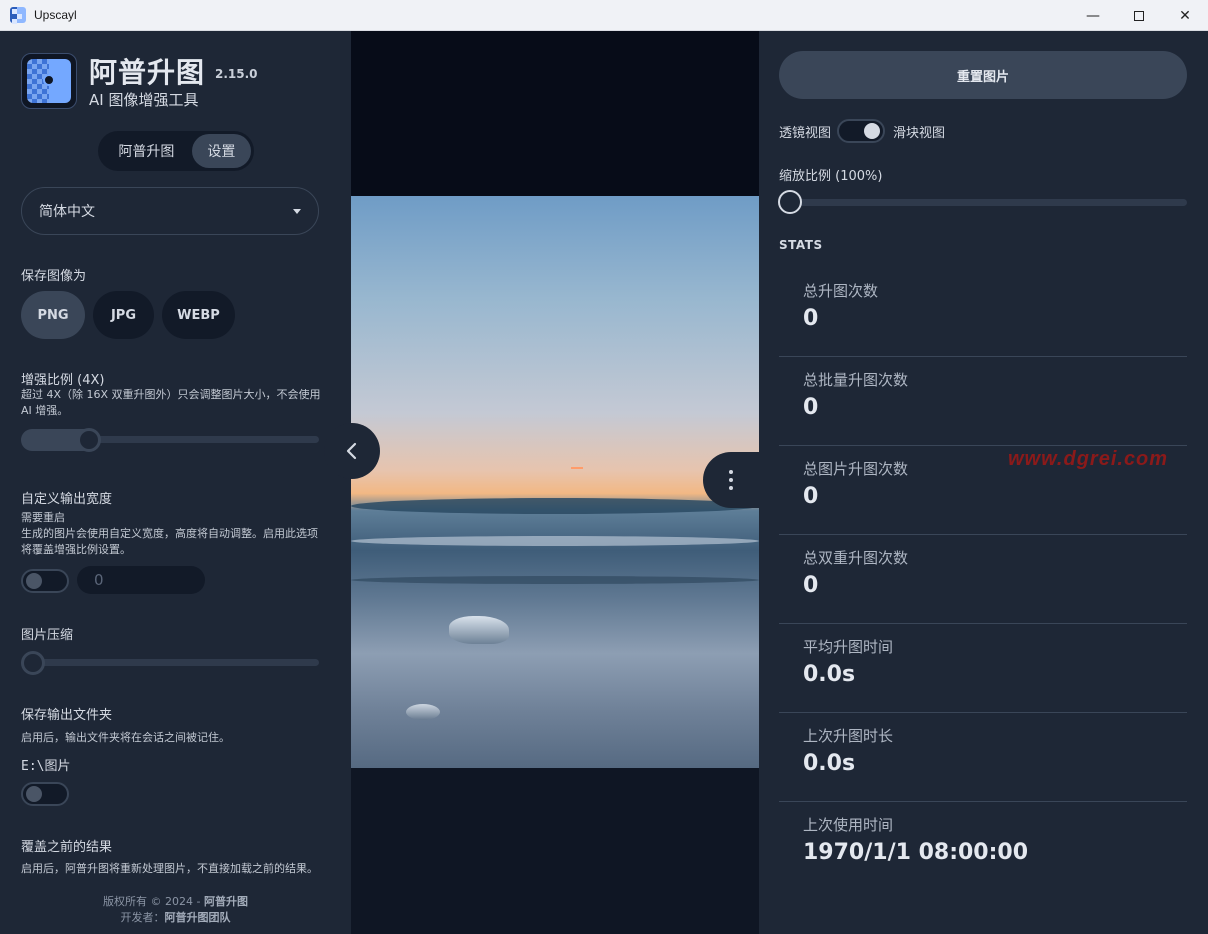  I want to click on stat-last-duration: 上次升图时长 0.0s, so click(983, 757).